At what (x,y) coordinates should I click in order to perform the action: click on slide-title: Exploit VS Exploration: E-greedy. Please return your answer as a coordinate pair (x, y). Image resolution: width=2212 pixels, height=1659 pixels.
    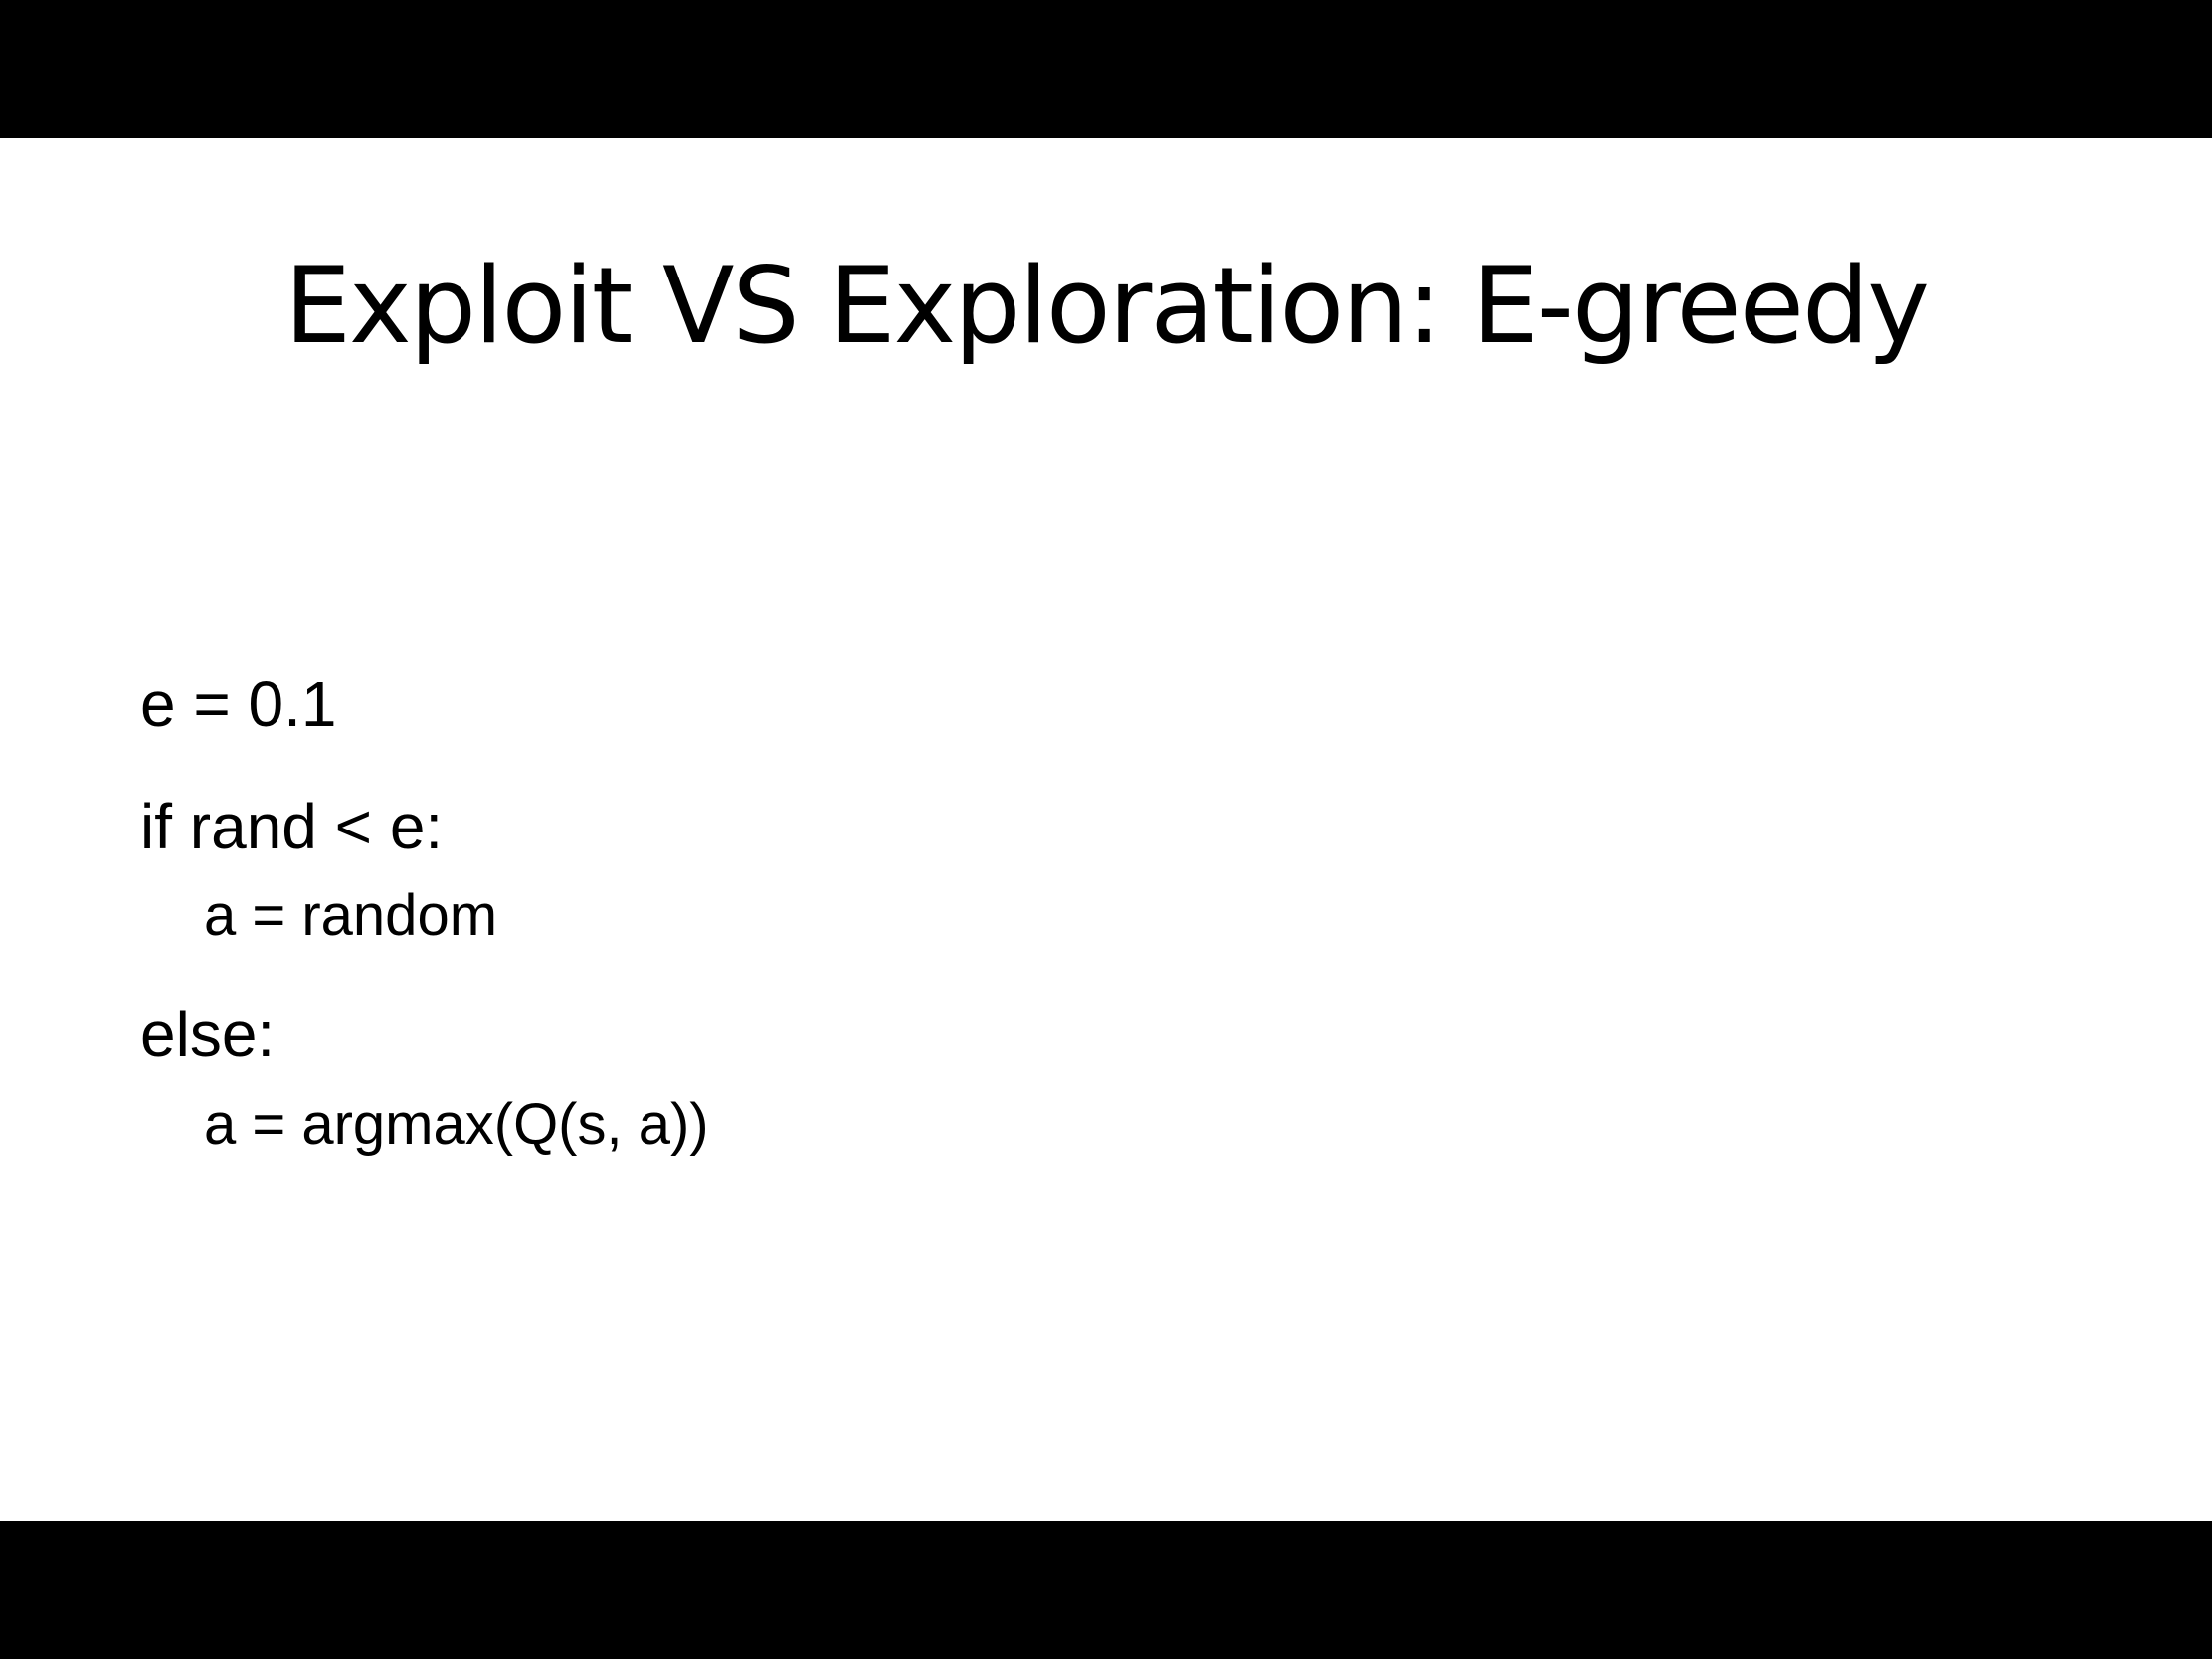
    Looking at the image, I should click on (1107, 306).